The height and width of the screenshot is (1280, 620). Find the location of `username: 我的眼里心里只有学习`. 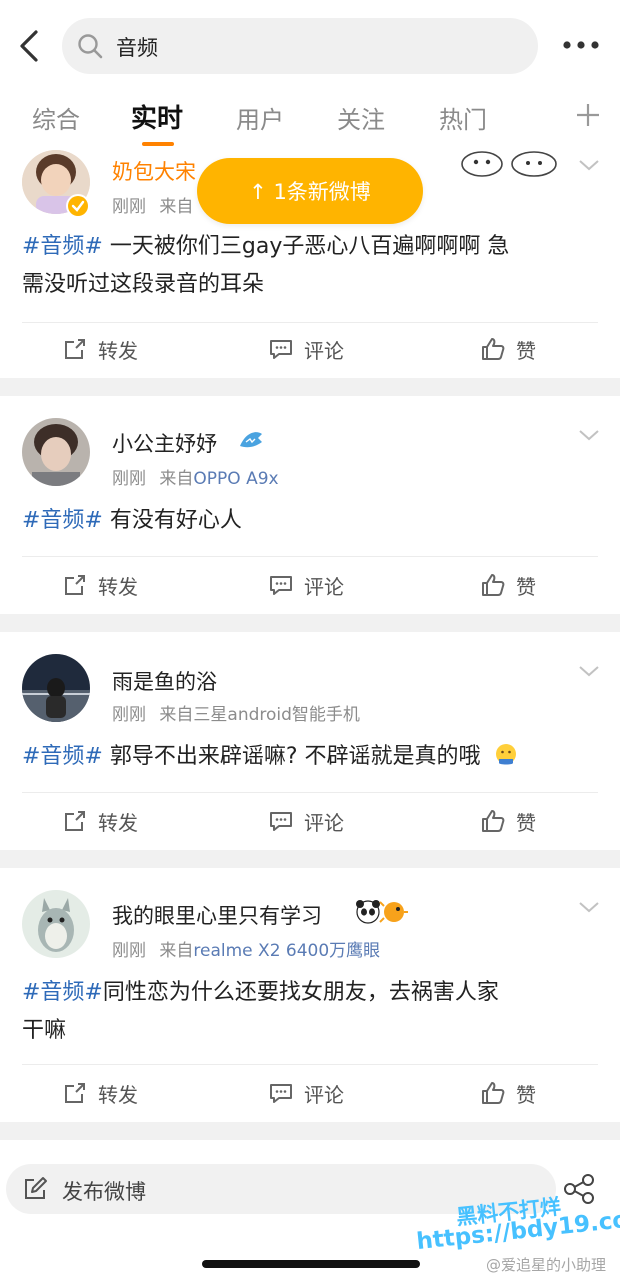

username: 我的眼里心里只有学习 is located at coordinates (217, 915).